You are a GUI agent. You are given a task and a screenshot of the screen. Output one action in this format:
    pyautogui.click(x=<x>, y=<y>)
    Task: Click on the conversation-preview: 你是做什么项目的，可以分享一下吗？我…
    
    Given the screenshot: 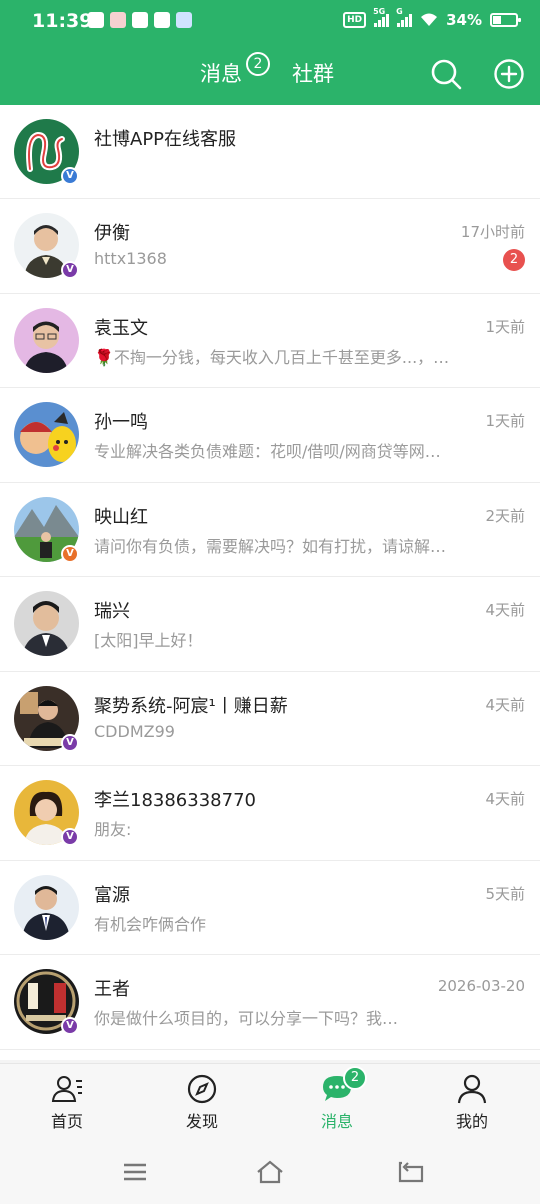 What is the action you would take?
    pyautogui.click(x=246, y=1018)
    